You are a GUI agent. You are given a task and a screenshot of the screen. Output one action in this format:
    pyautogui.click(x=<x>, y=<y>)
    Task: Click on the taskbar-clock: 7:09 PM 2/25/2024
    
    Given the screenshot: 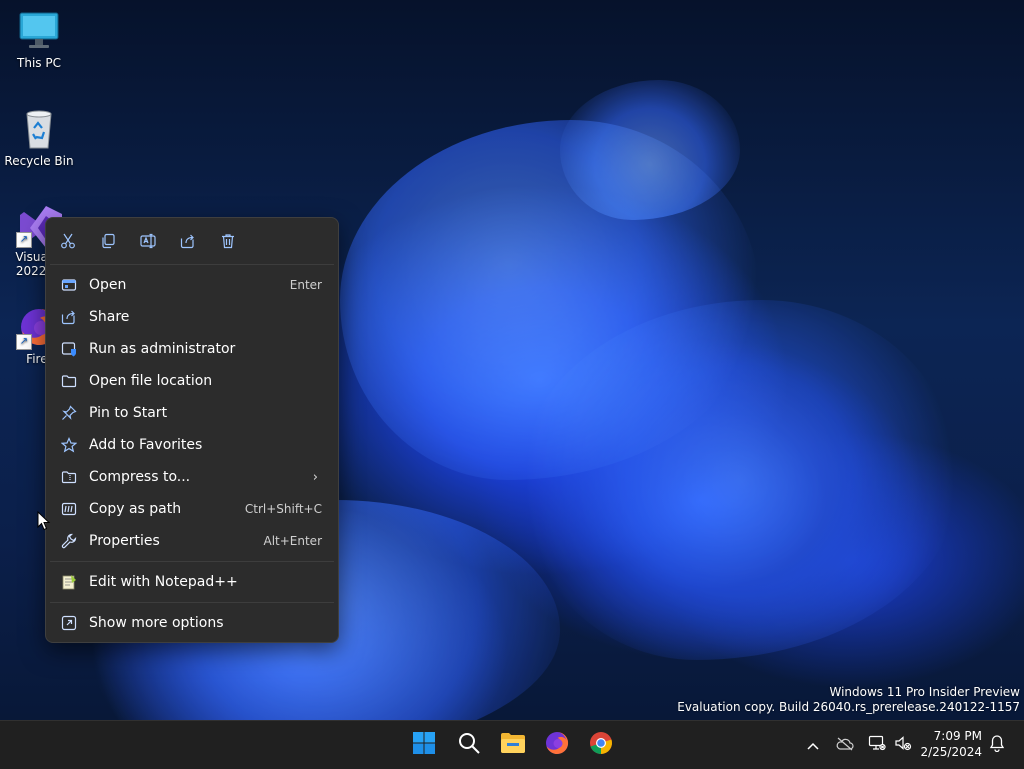 What is the action you would take?
    pyautogui.click(x=951, y=744)
    